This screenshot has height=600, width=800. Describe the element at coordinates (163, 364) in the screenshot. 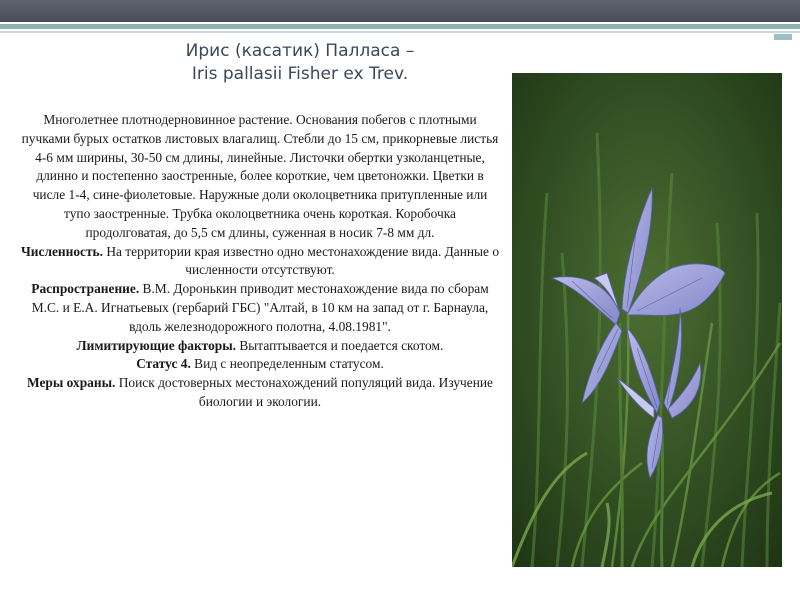

I see `status-label: Статус 4.` at that location.